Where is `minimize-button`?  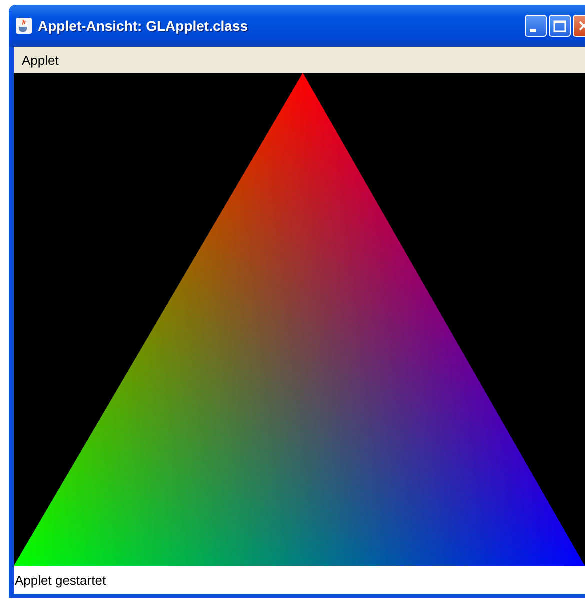
minimize-button is located at coordinates (536, 26).